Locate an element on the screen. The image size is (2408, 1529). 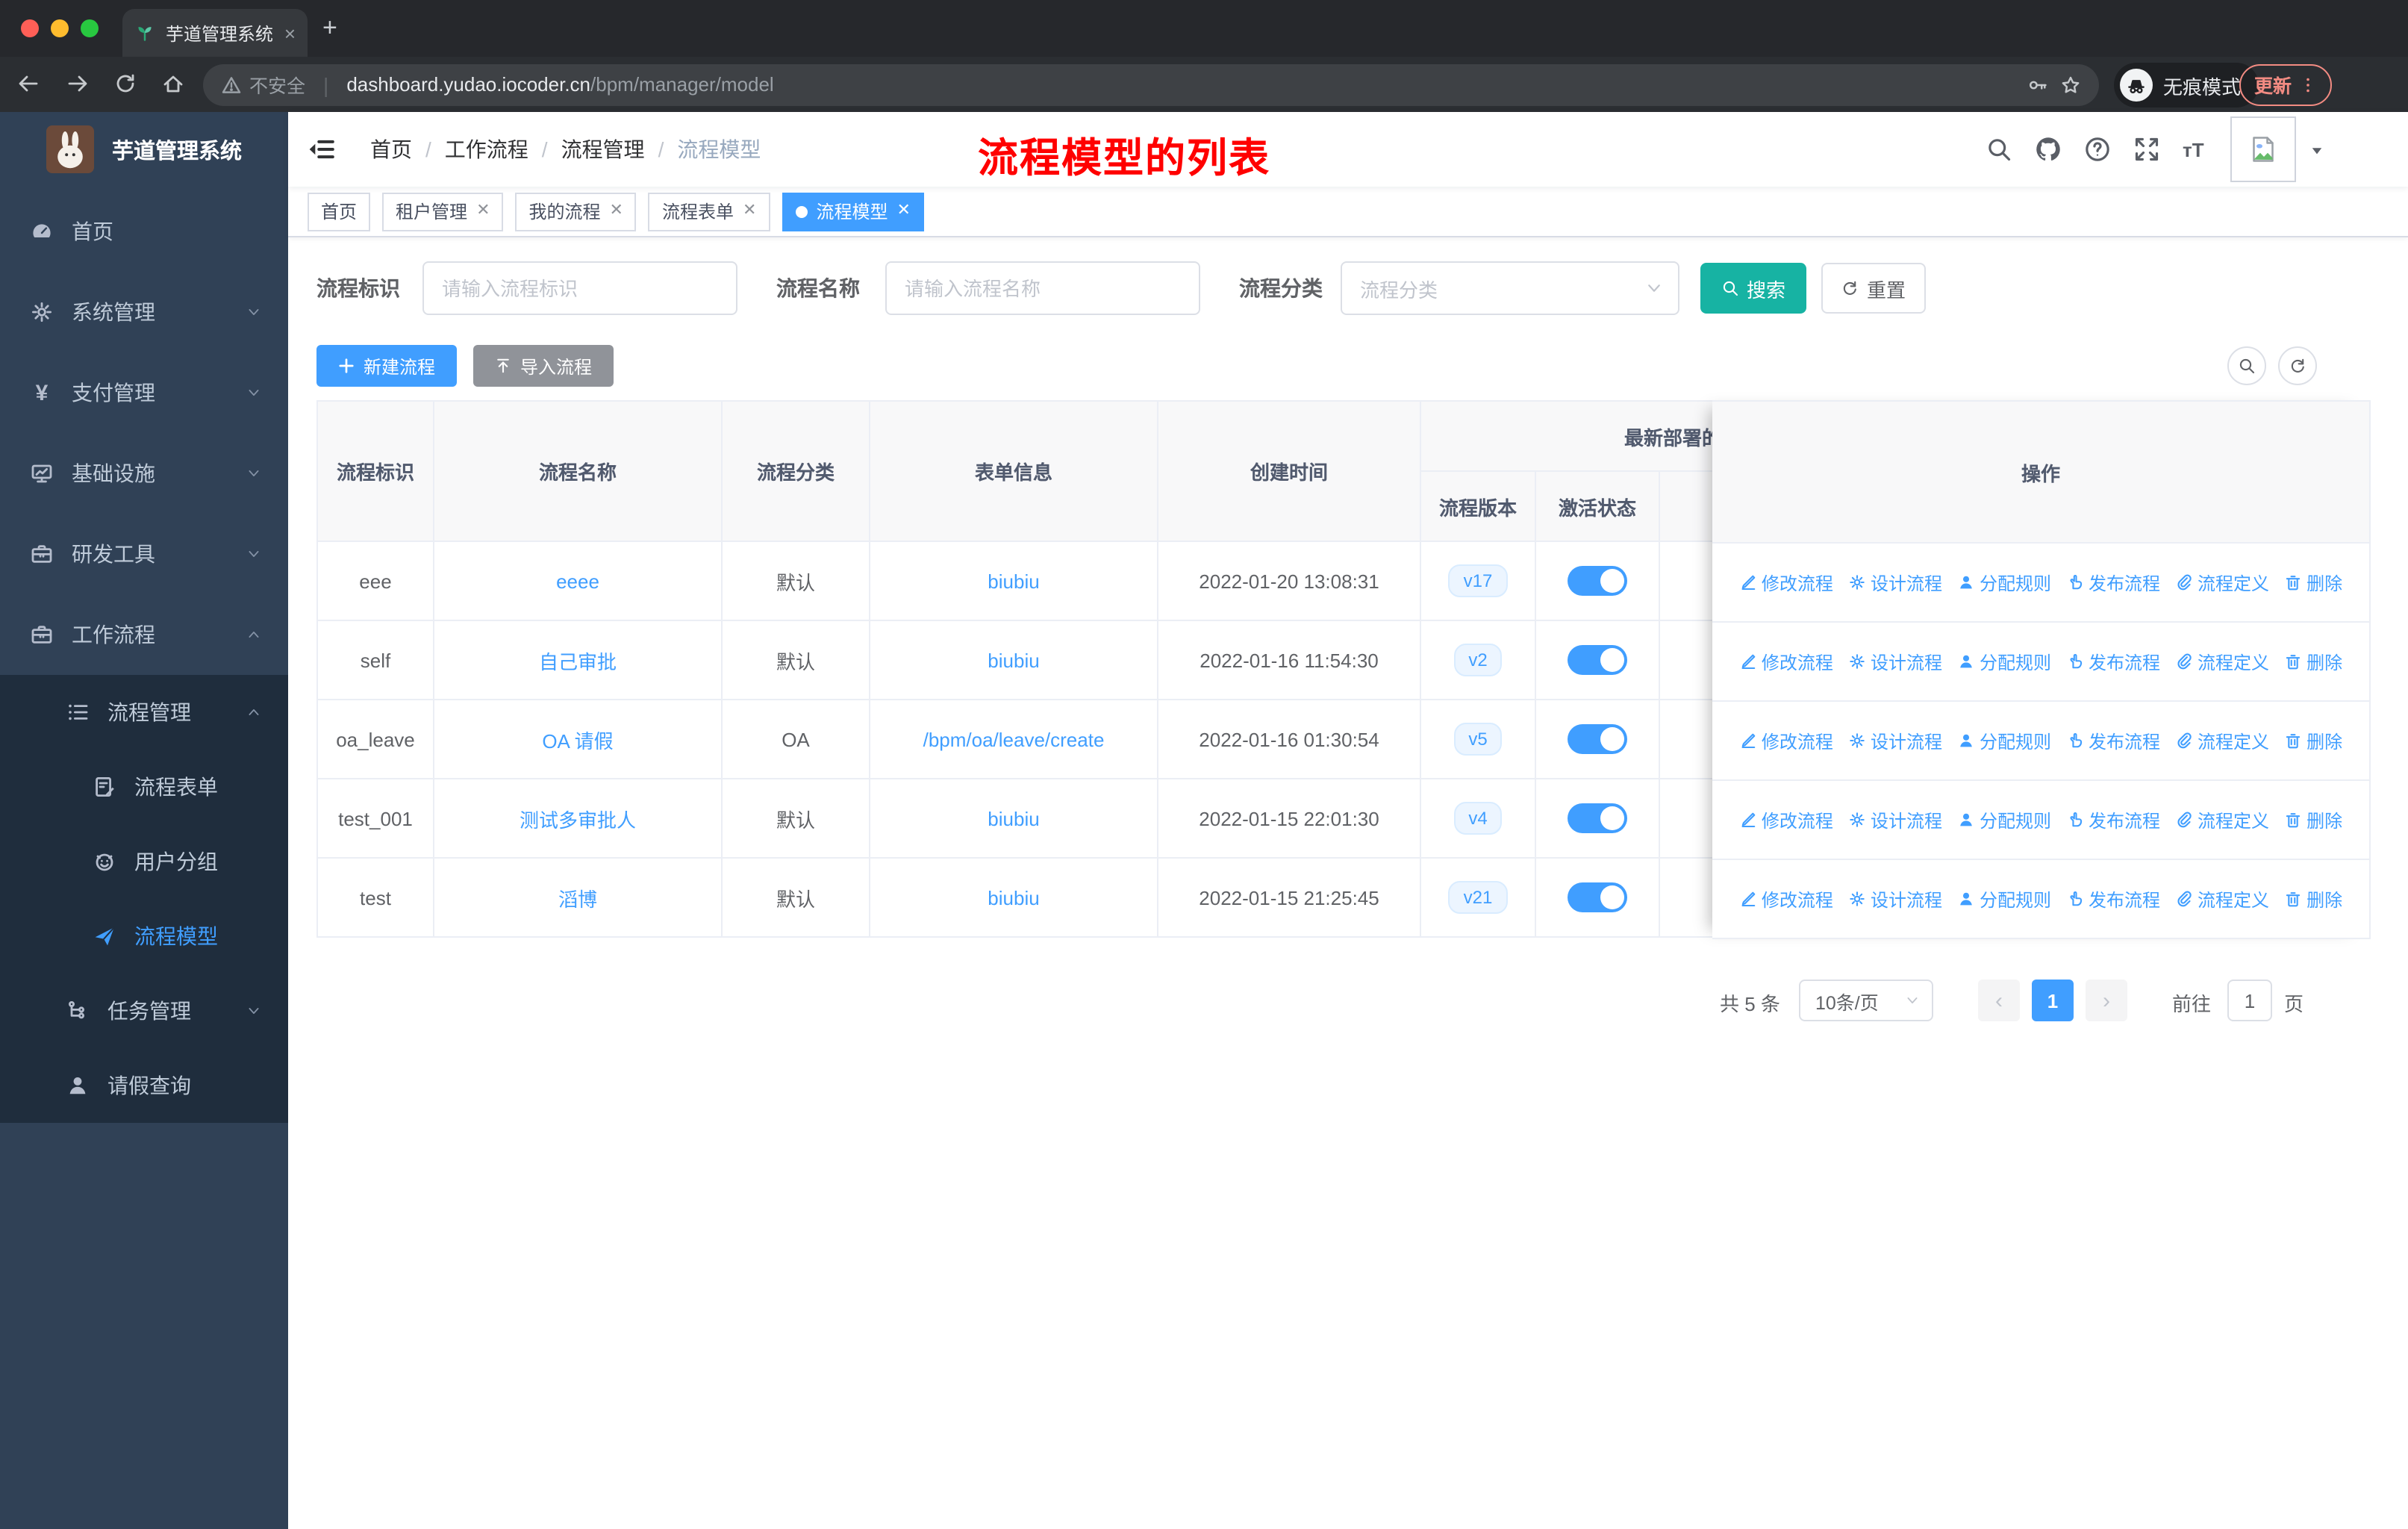
tag-my-process: 我的流程 ✕ is located at coordinates (576, 211).